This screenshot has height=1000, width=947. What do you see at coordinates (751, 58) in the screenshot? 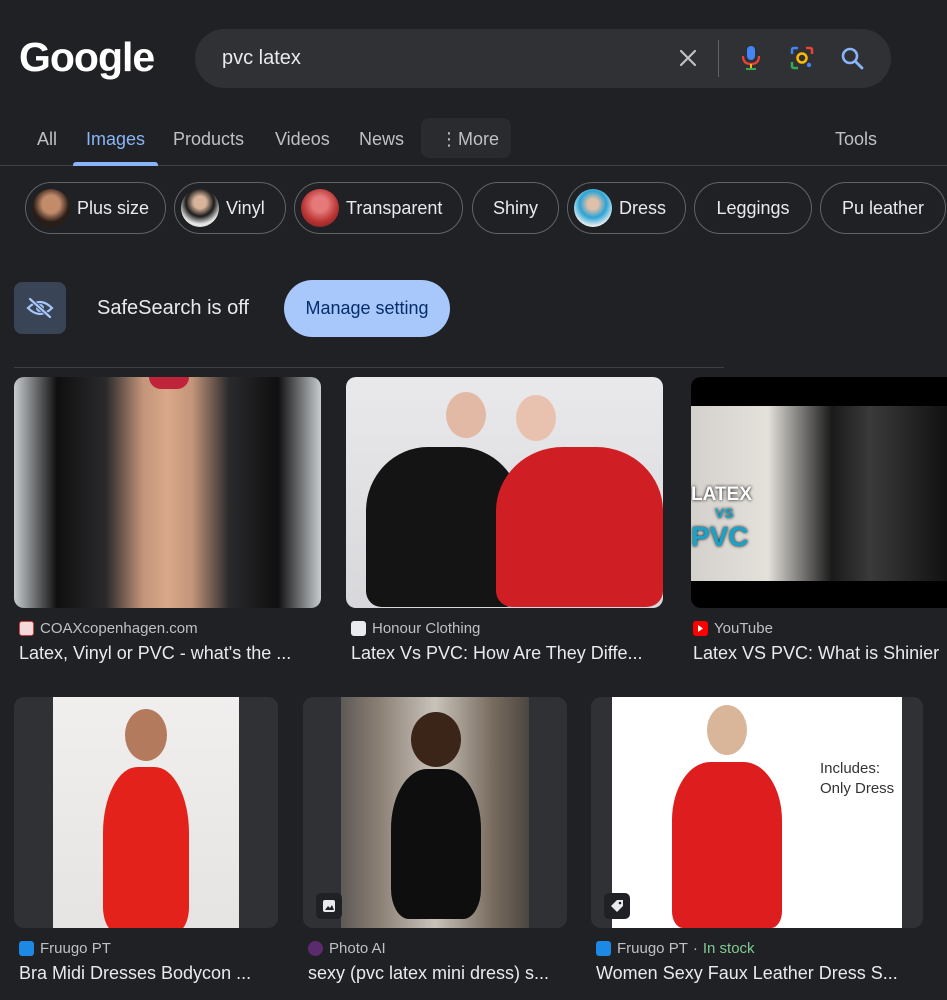
I see `microphone-icon` at bounding box center [751, 58].